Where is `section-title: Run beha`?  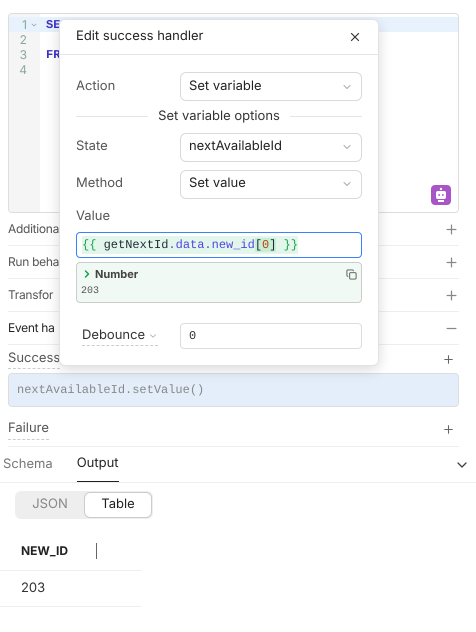
section-title: Run beha is located at coordinates (34, 262).